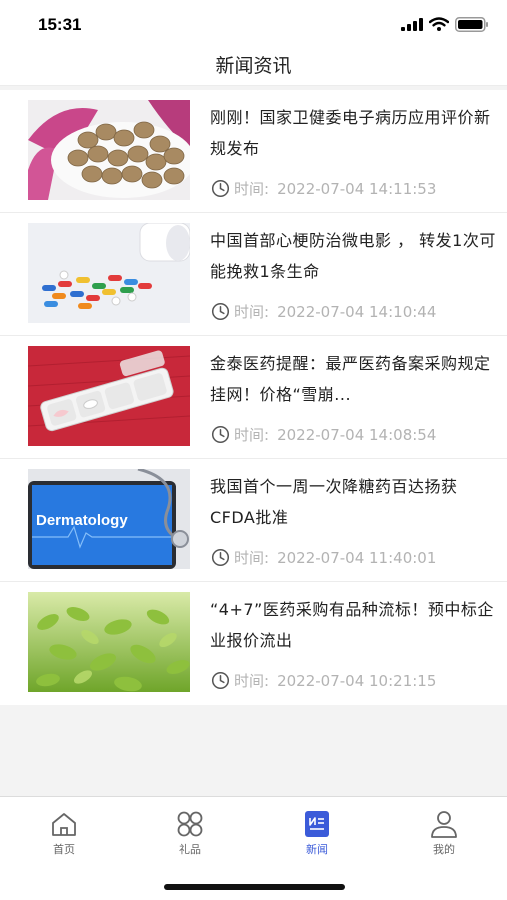  I want to click on home-icon, so click(64, 824).